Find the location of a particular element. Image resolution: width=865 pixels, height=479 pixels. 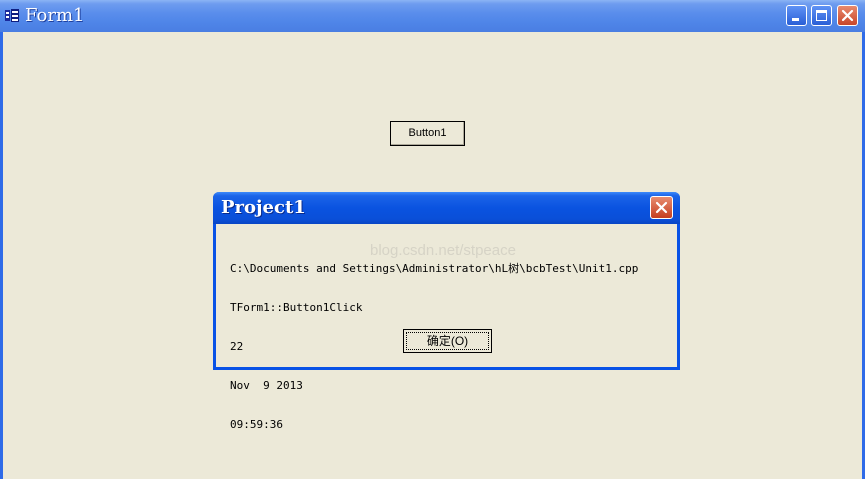

message-line-time: 09:59:36 is located at coordinates (256, 424).